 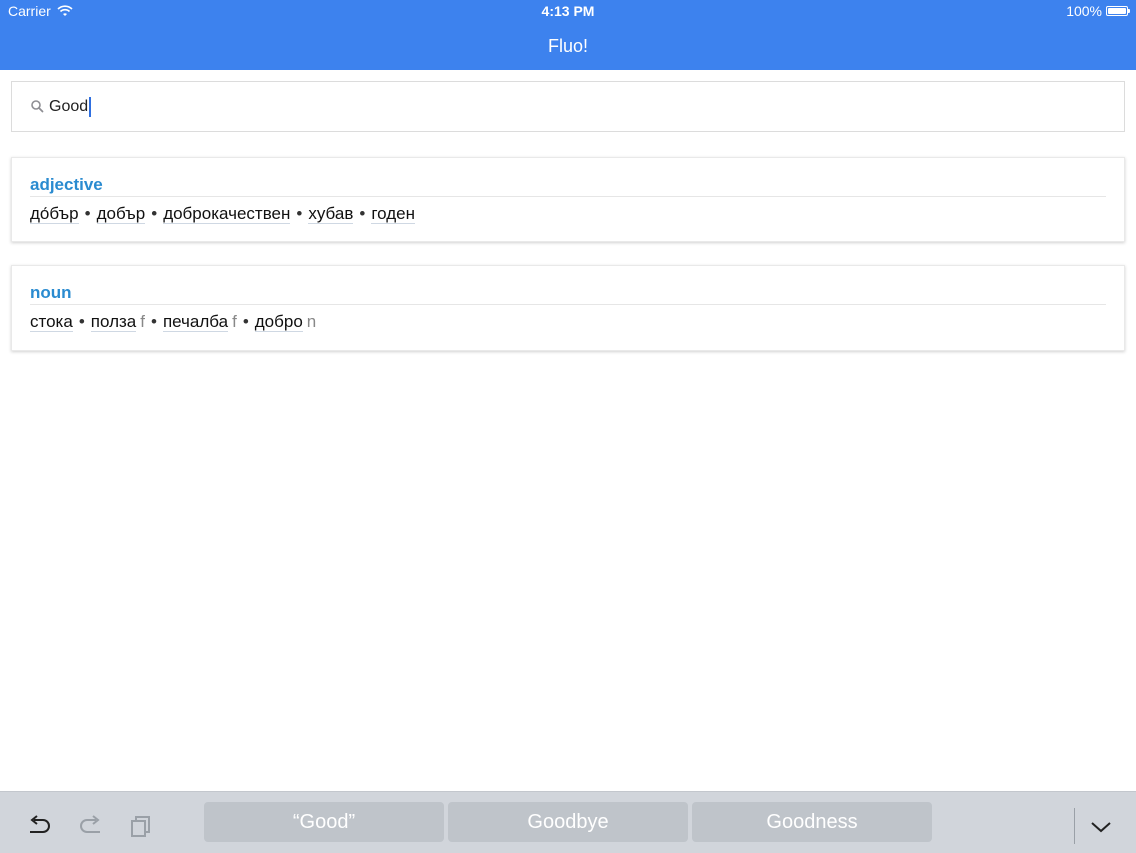 I want to click on part-of-speech: adjective, so click(x=66, y=184).